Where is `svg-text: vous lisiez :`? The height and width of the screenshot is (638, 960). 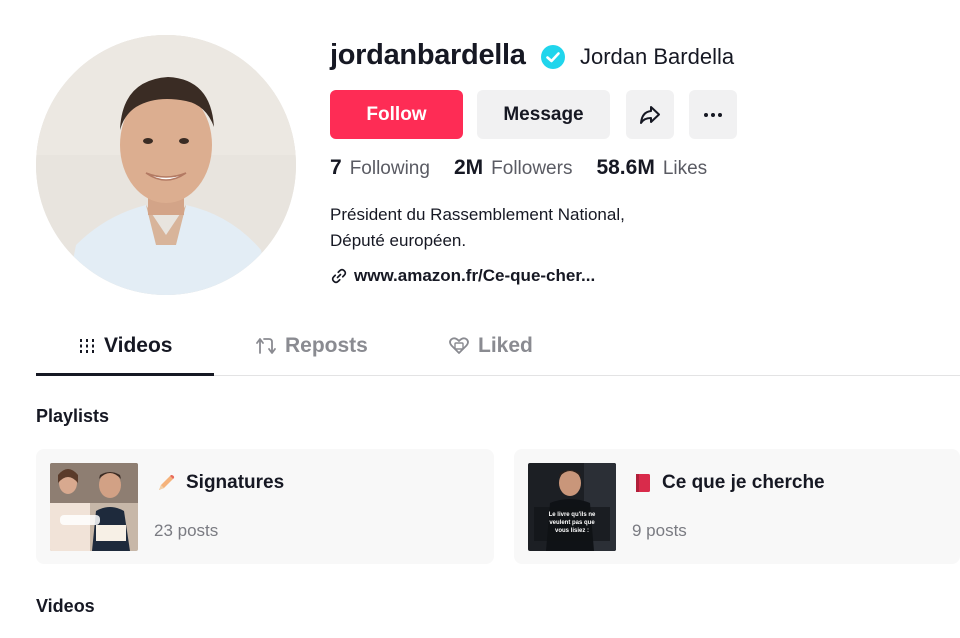
svg-text: vous lisiez : is located at coordinates (572, 531).